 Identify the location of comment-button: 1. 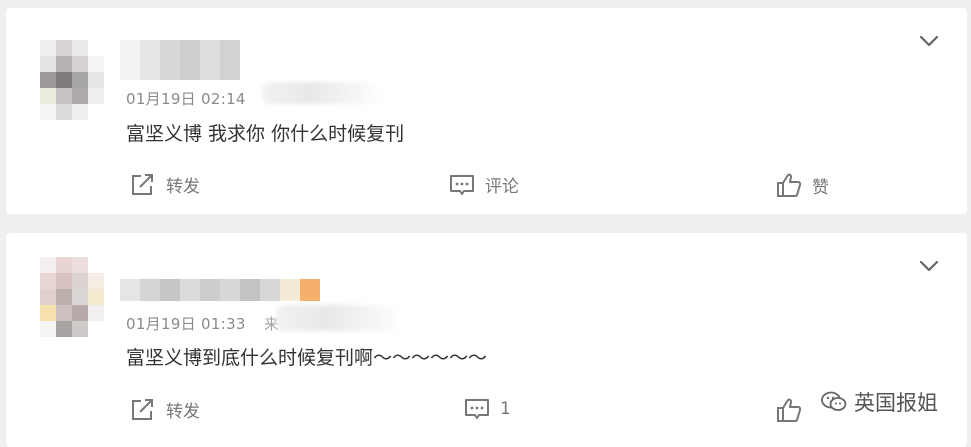
(487, 409).